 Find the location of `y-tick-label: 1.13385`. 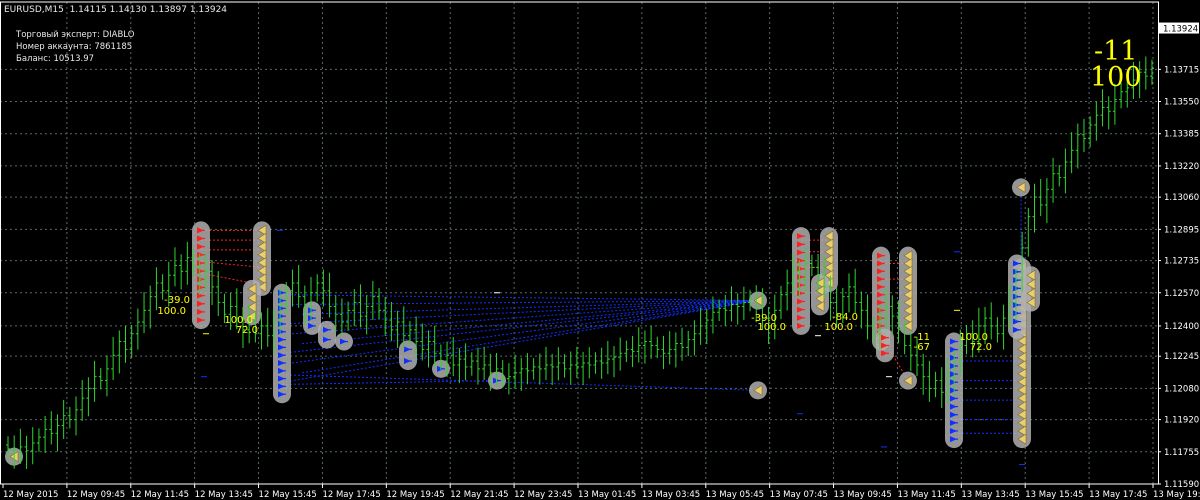

y-tick-label: 1.13385 is located at coordinates (1181, 135).